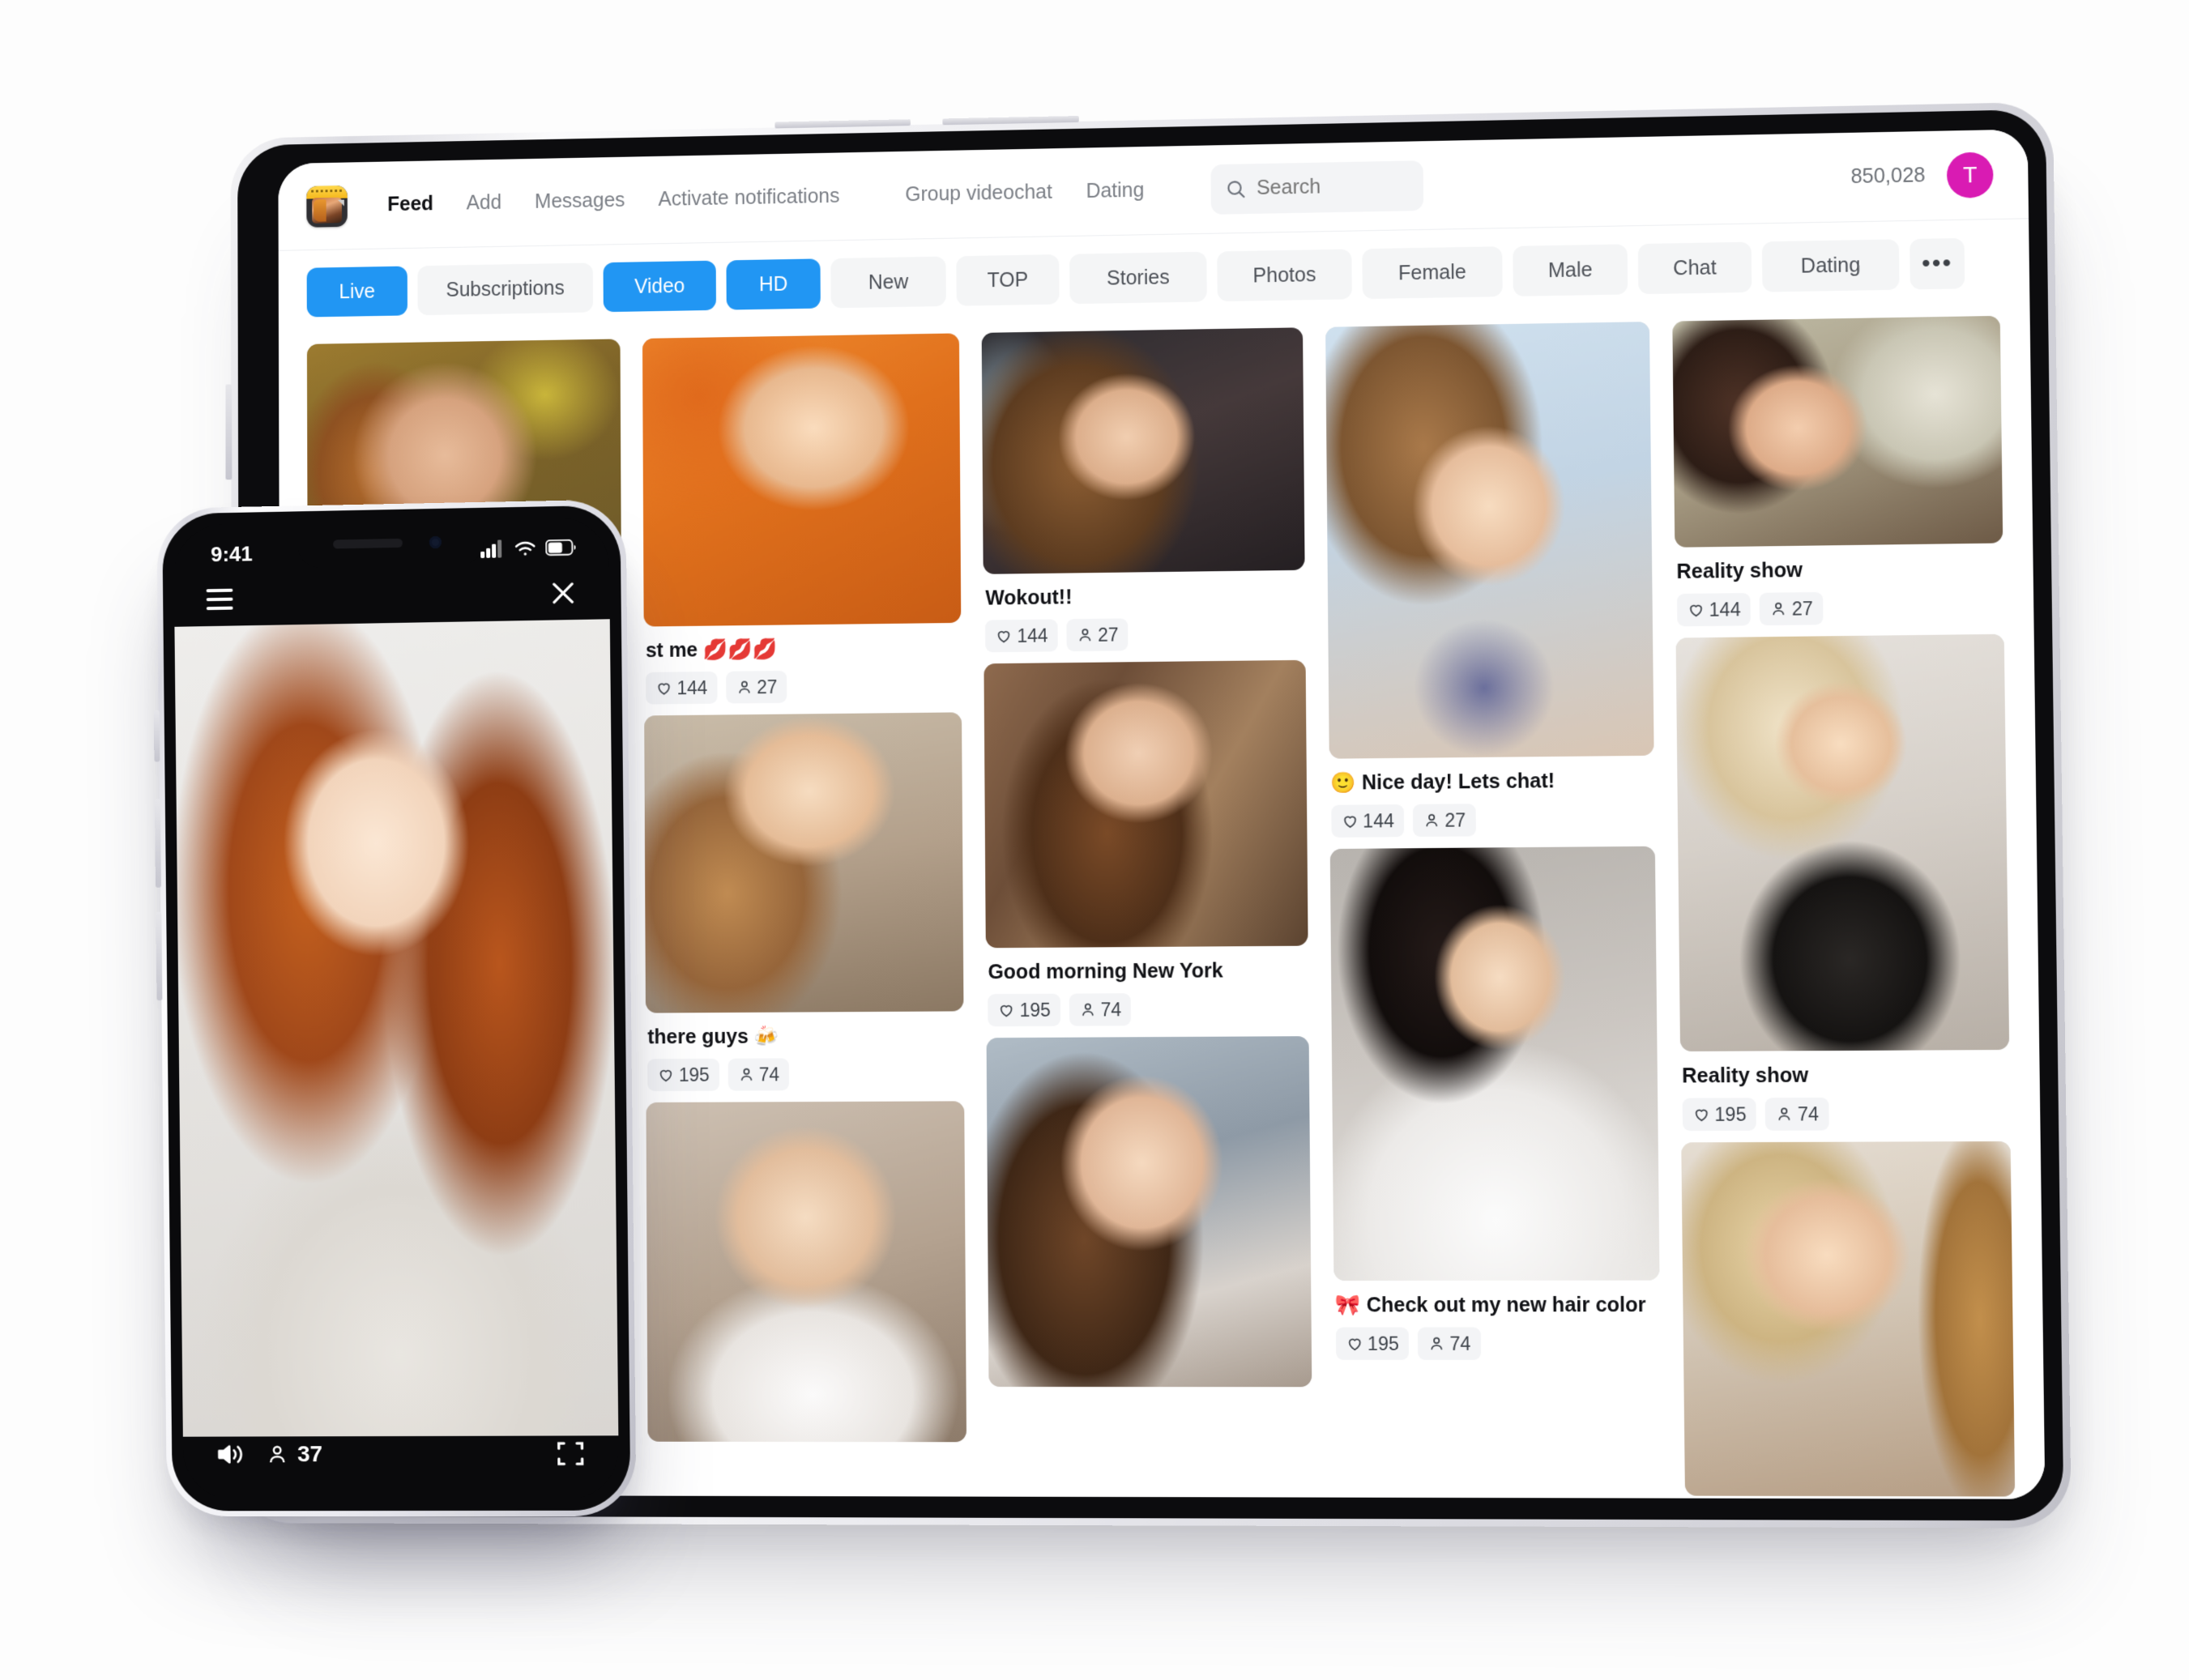 This screenshot has height=1680, width=2189. I want to click on live-stream-video, so click(396, 1028).